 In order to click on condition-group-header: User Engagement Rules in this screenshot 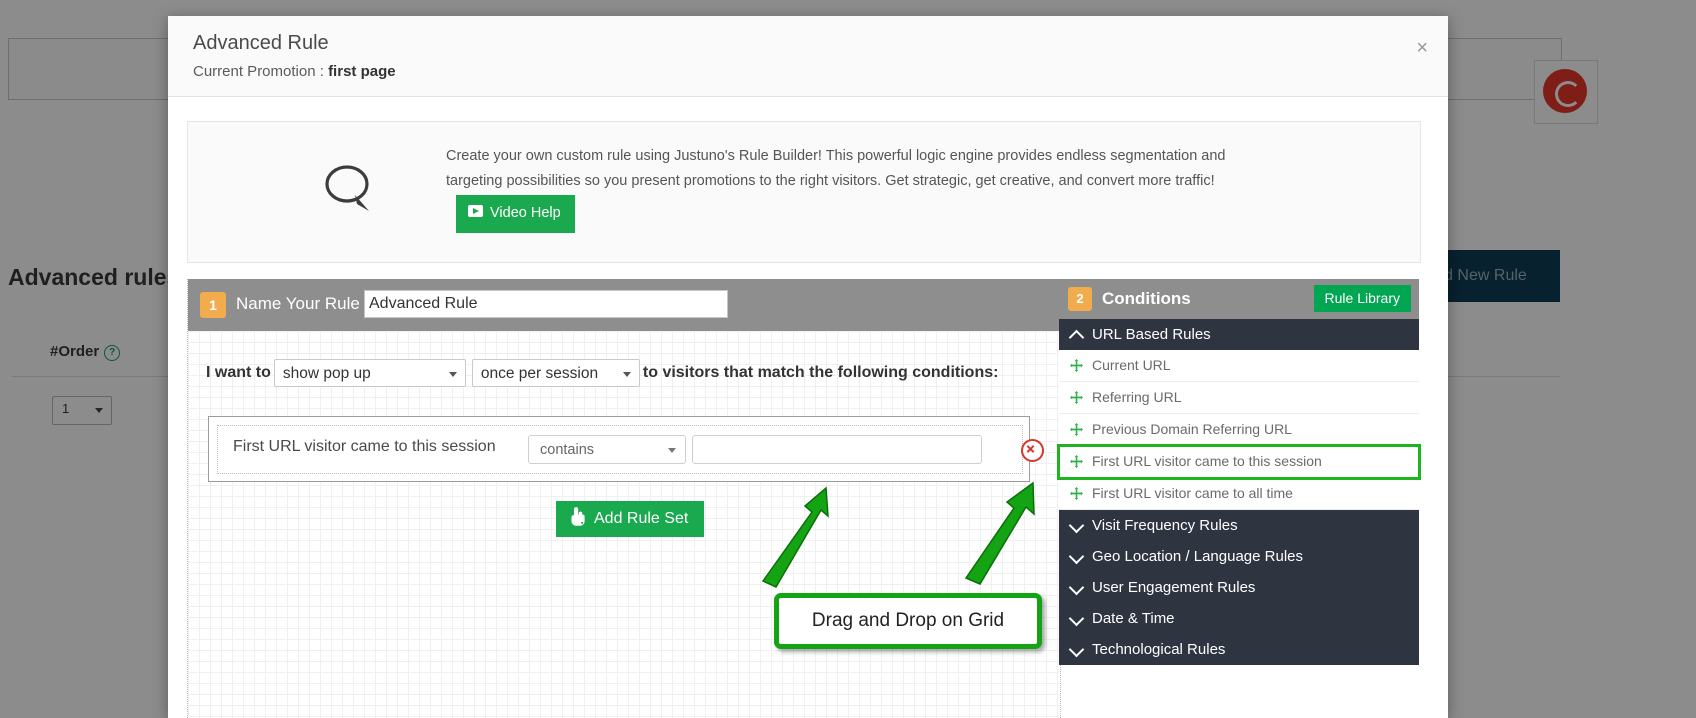, I will do `click(1239, 587)`.